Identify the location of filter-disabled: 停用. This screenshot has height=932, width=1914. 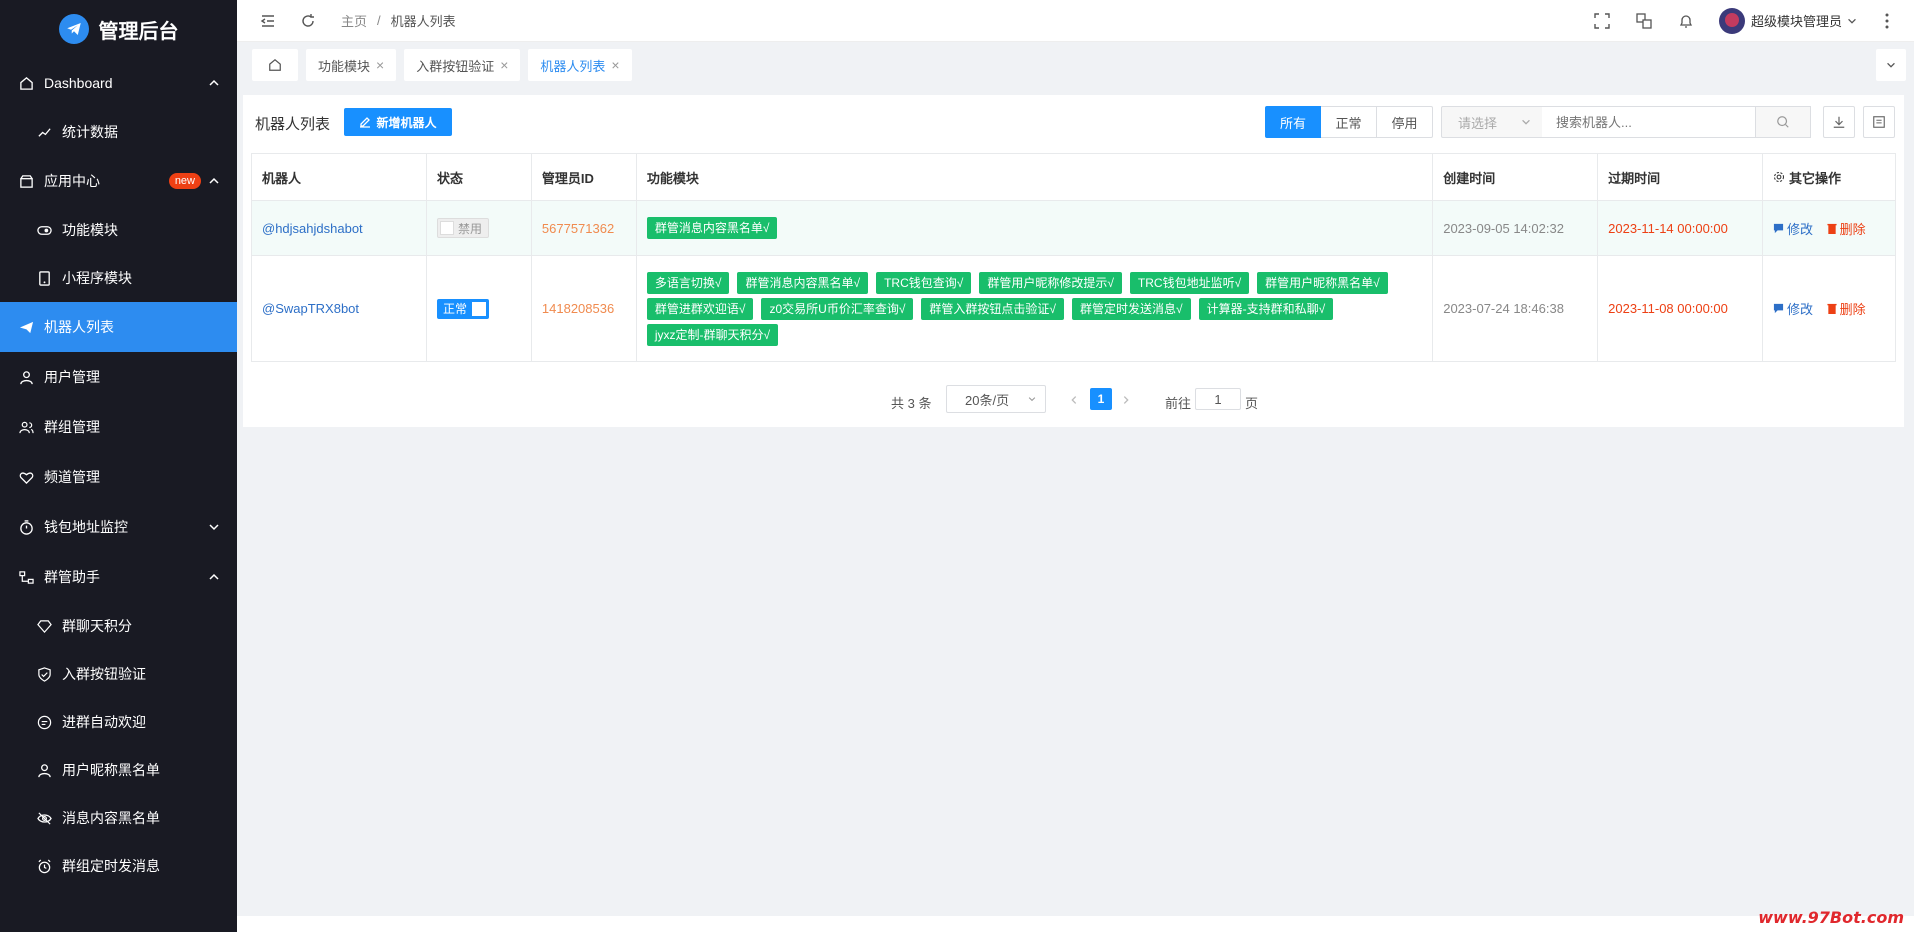
(1405, 122).